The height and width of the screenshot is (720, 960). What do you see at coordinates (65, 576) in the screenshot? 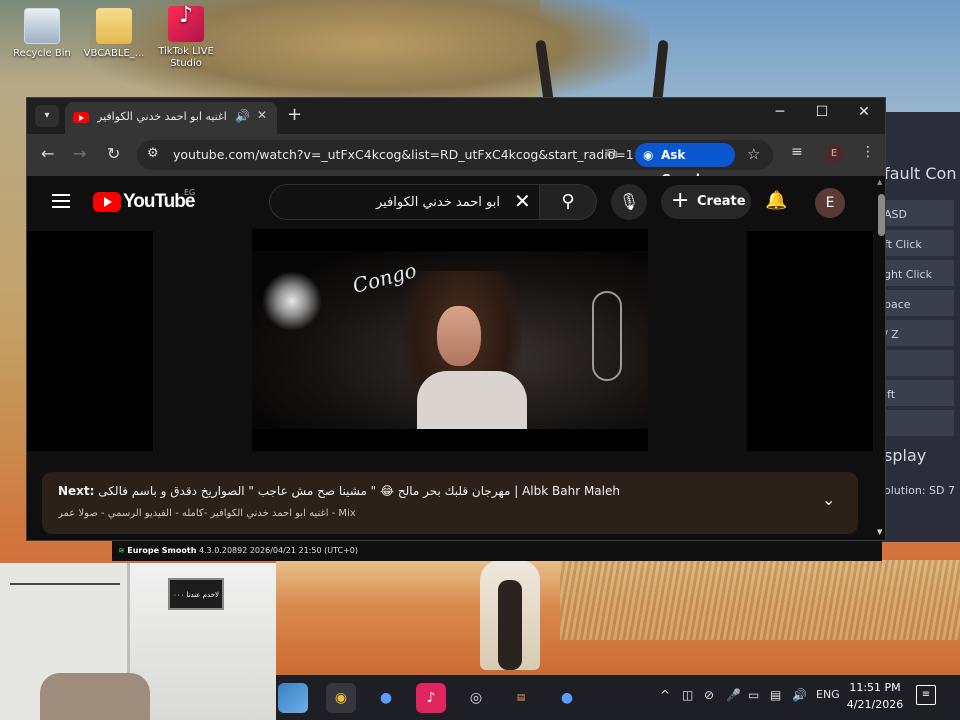
I see `webcam-rail` at bounding box center [65, 576].